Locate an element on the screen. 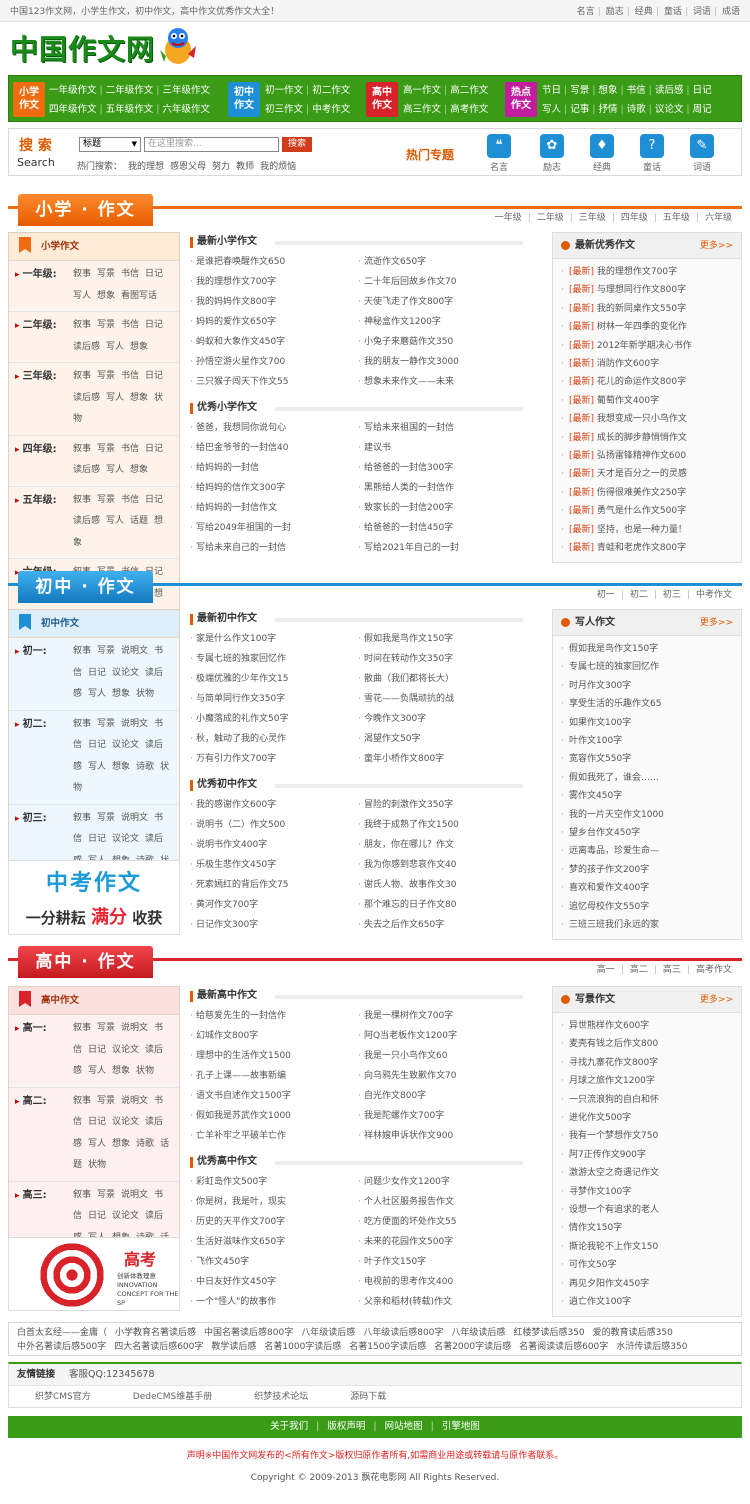  article-link: 想象未来作文——未来 is located at coordinates (442, 382).